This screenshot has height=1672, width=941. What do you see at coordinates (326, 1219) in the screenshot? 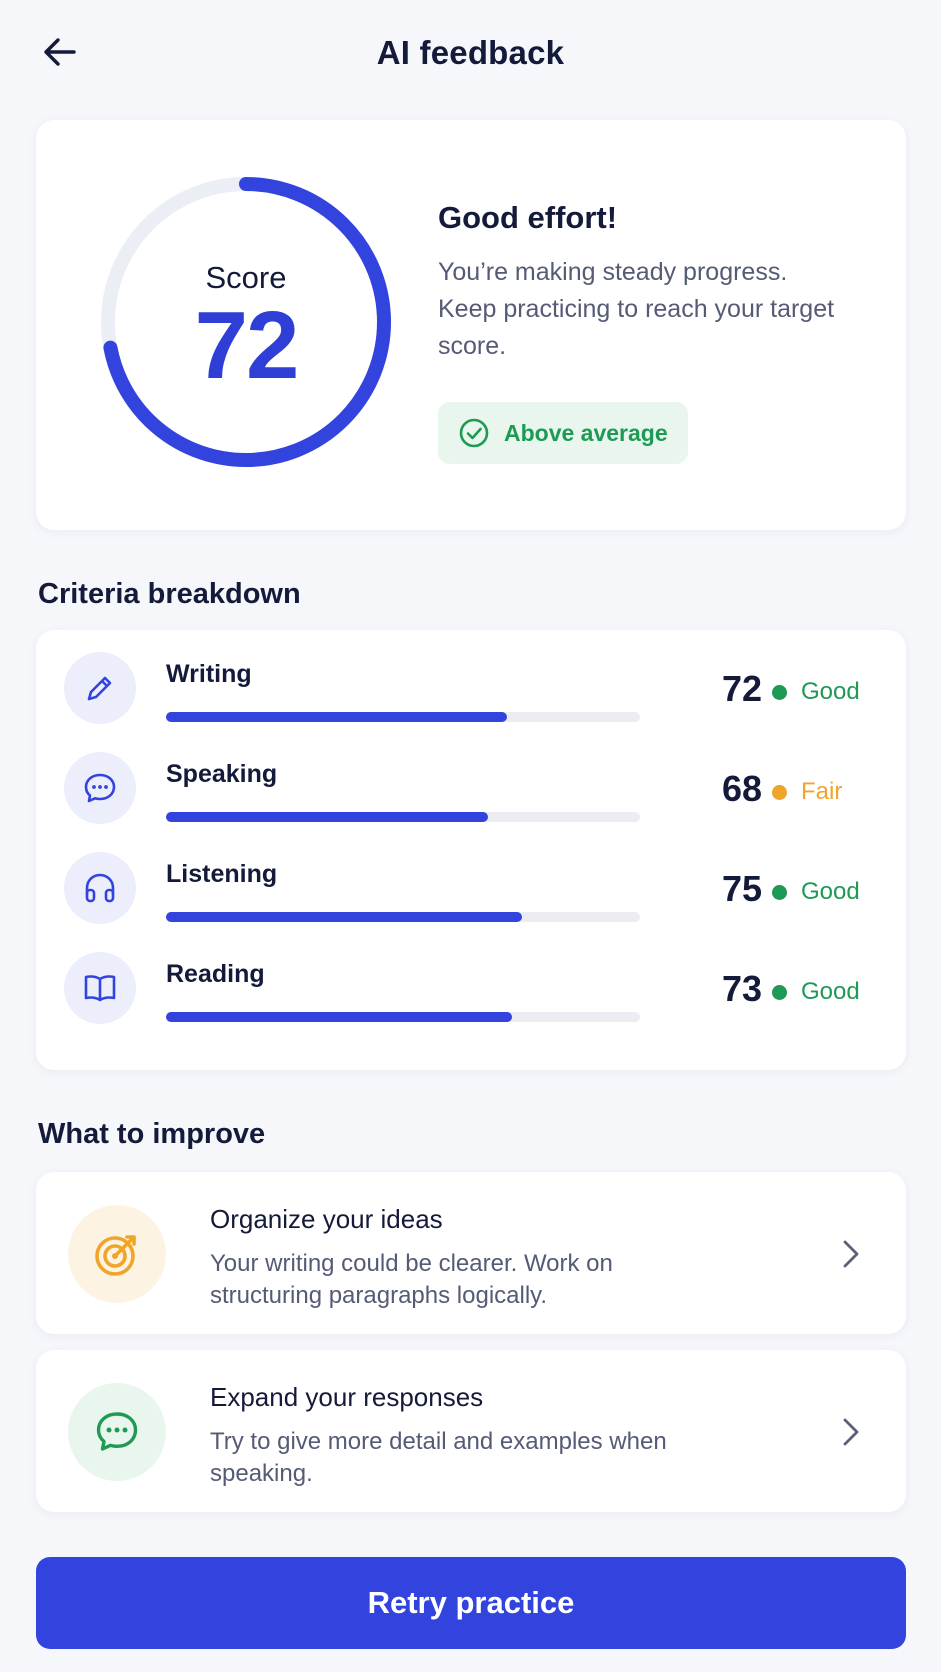
I see `improve-title: Organize your ideas` at bounding box center [326, 1219].